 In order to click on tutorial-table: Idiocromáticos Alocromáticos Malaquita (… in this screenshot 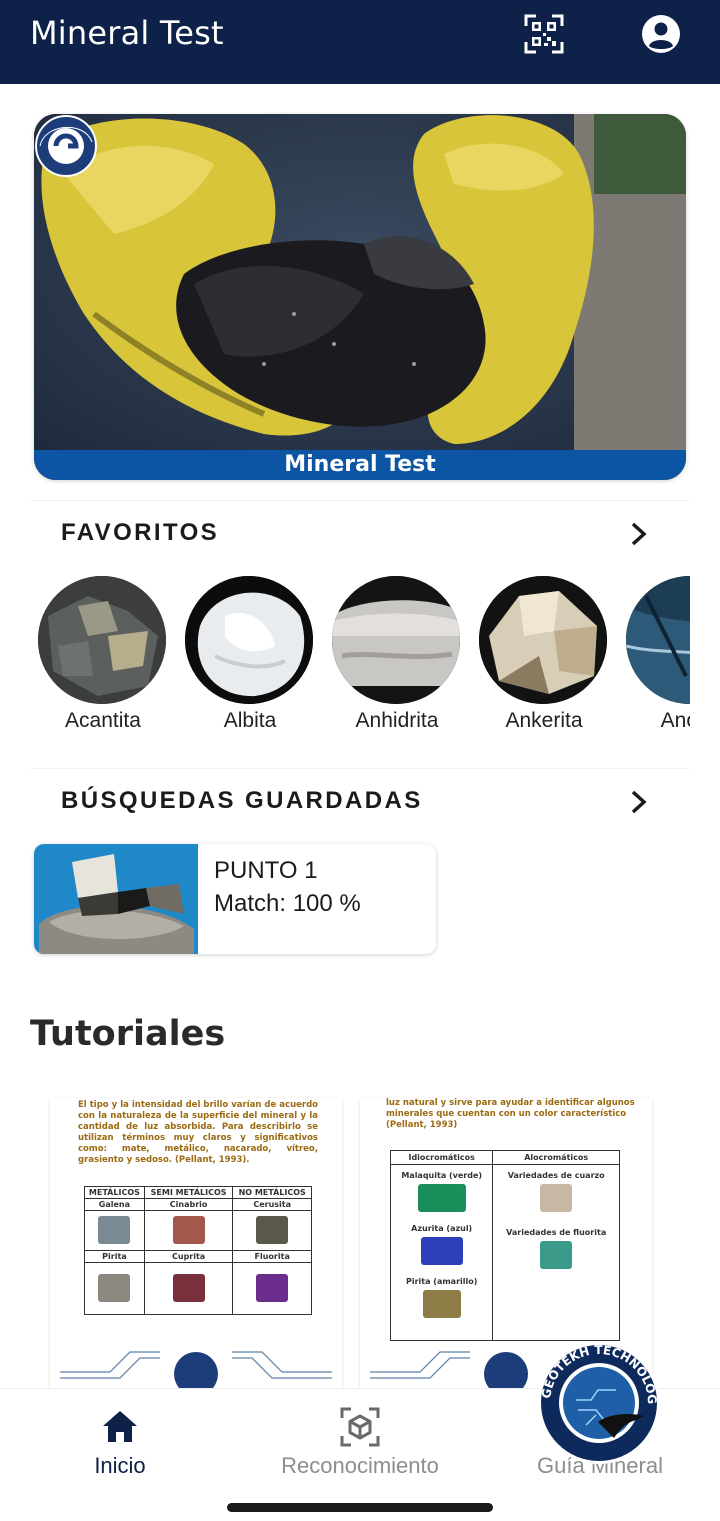, I will do `click(504, 1245)`.